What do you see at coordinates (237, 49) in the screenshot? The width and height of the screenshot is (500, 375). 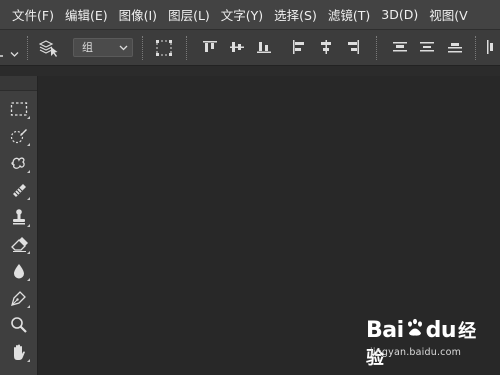 I see `align-vertical-centers-icon` at bounding box center [237, 49].